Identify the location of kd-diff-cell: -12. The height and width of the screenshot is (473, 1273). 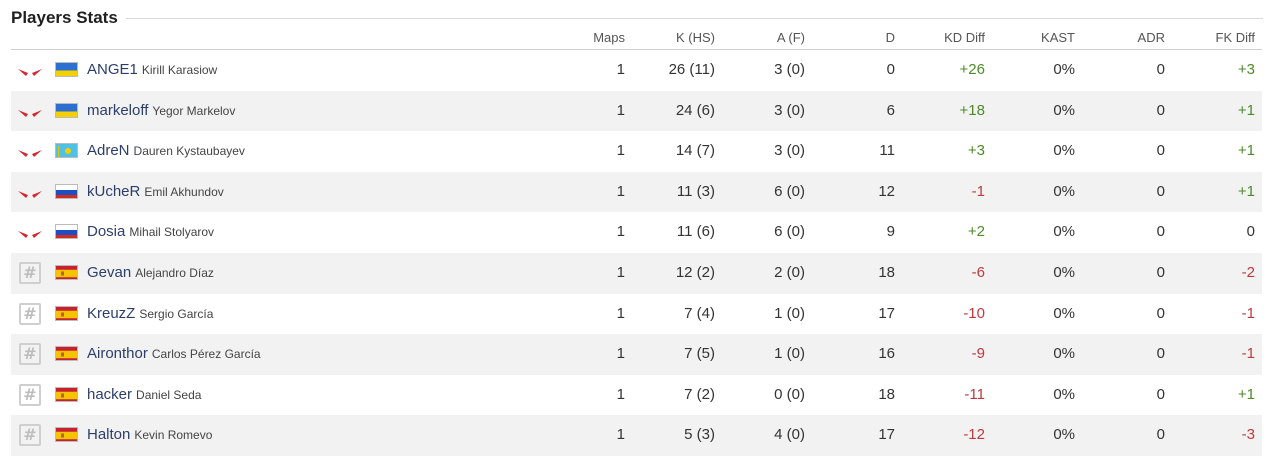
(974, 435).